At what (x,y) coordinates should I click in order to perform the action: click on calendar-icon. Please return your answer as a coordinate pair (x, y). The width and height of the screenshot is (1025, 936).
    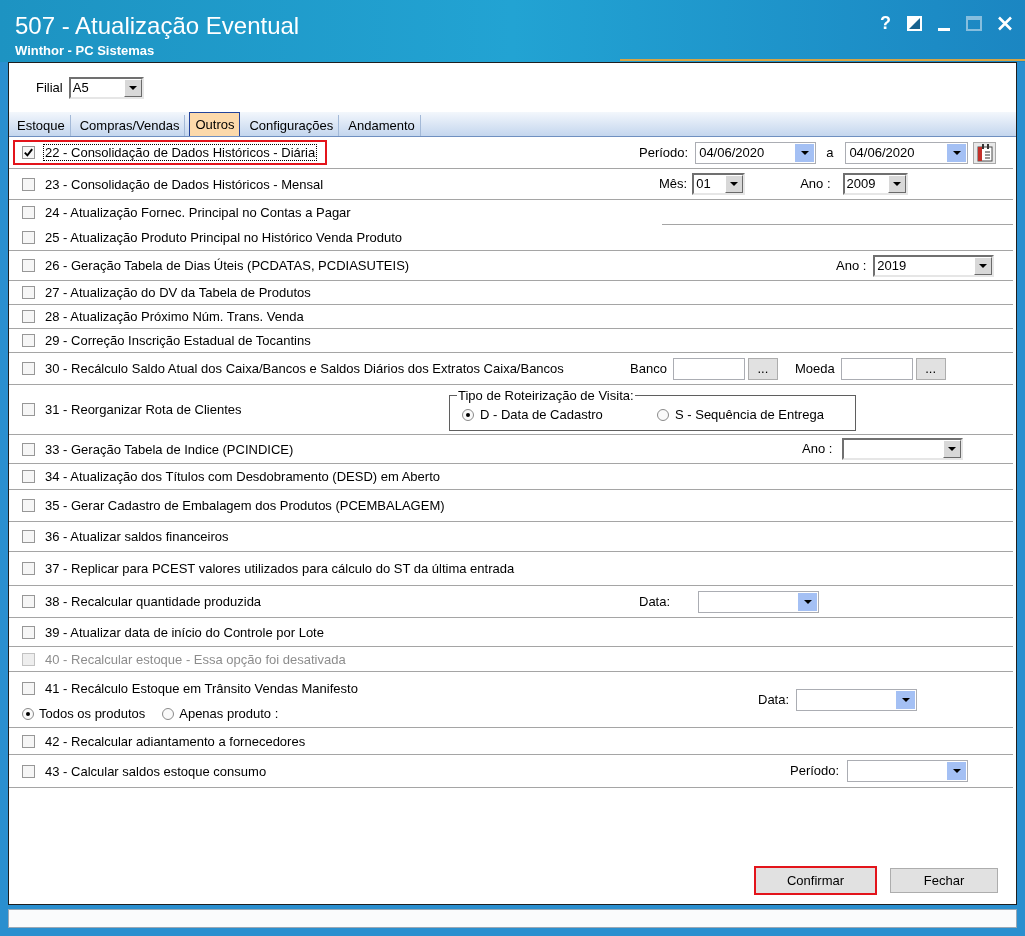
    Looking at the image, I should click on (984, 152).